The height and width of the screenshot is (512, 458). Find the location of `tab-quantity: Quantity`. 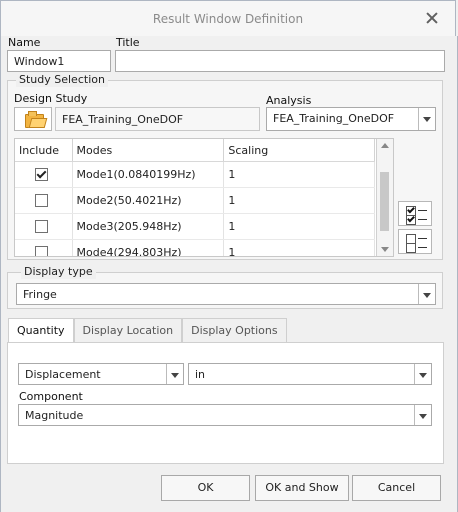

tab-quantity: Quantity is located at coordinates (41, 330).